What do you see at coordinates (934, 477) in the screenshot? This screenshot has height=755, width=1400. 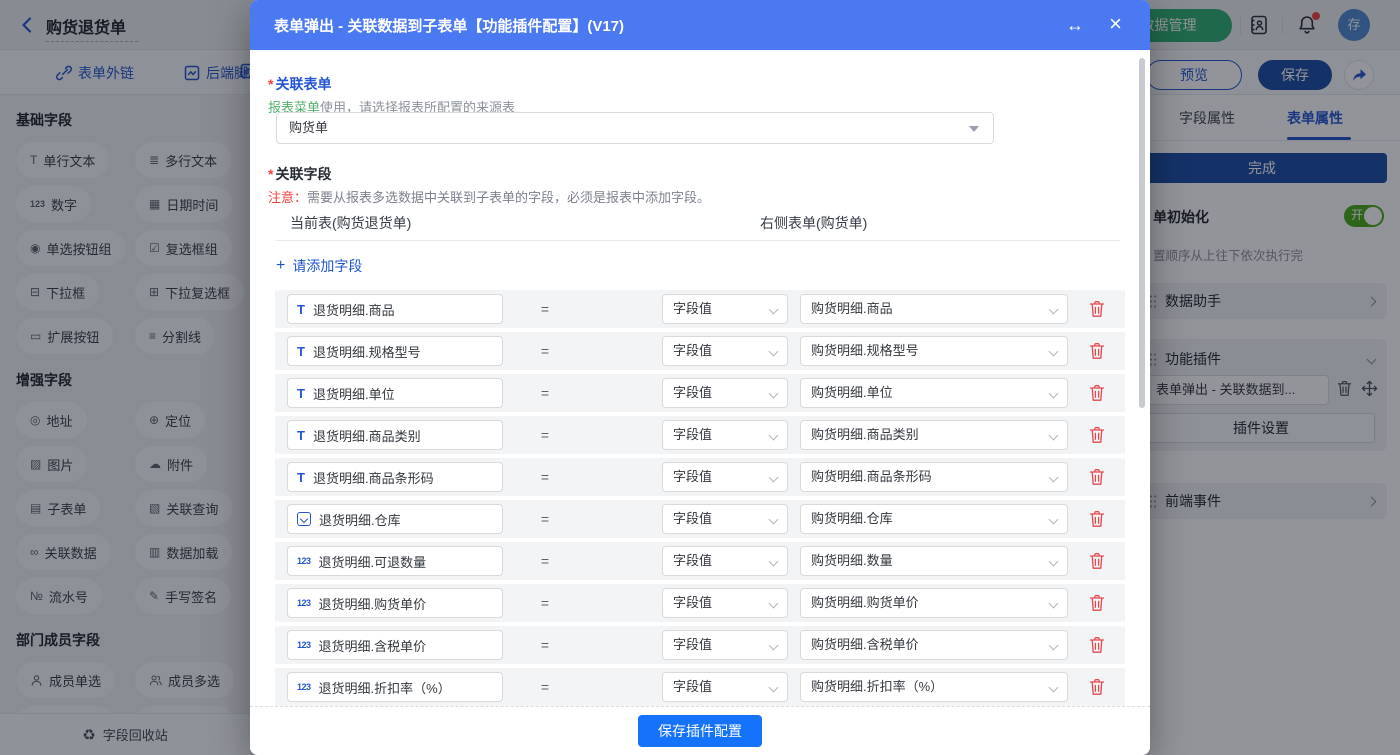 I see `right-field-select: 购货明细.商品条形码` at bounding box center [934, 477].